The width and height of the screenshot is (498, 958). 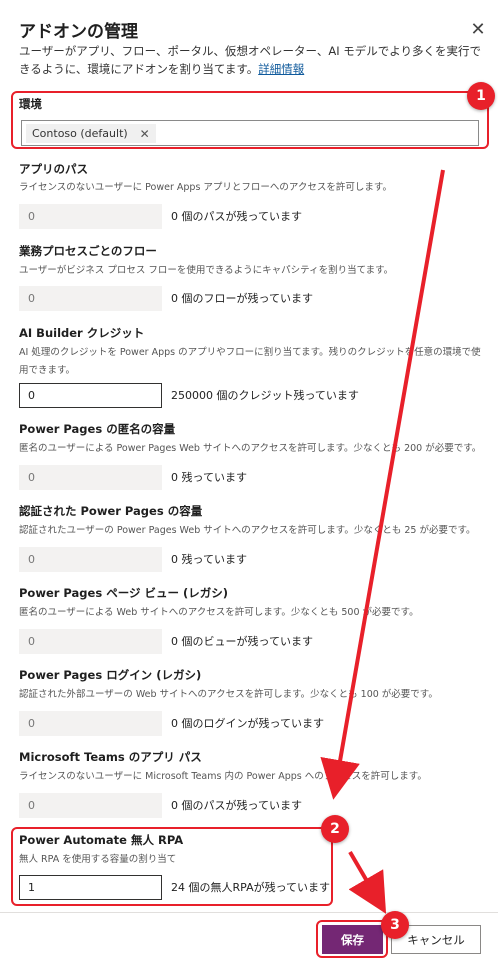 What do you see at coordinates (90, 477) in the screenshot?
I see `pages-anonymous-input` at bounding box center [90, 477].